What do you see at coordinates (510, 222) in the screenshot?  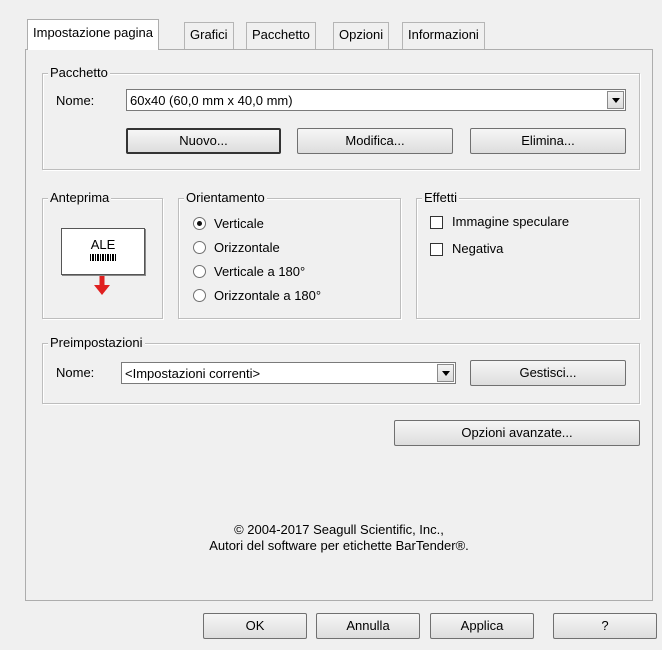 I see `mirror-checkbox-label: Immagine speculare` at bounding box center [510, 222].